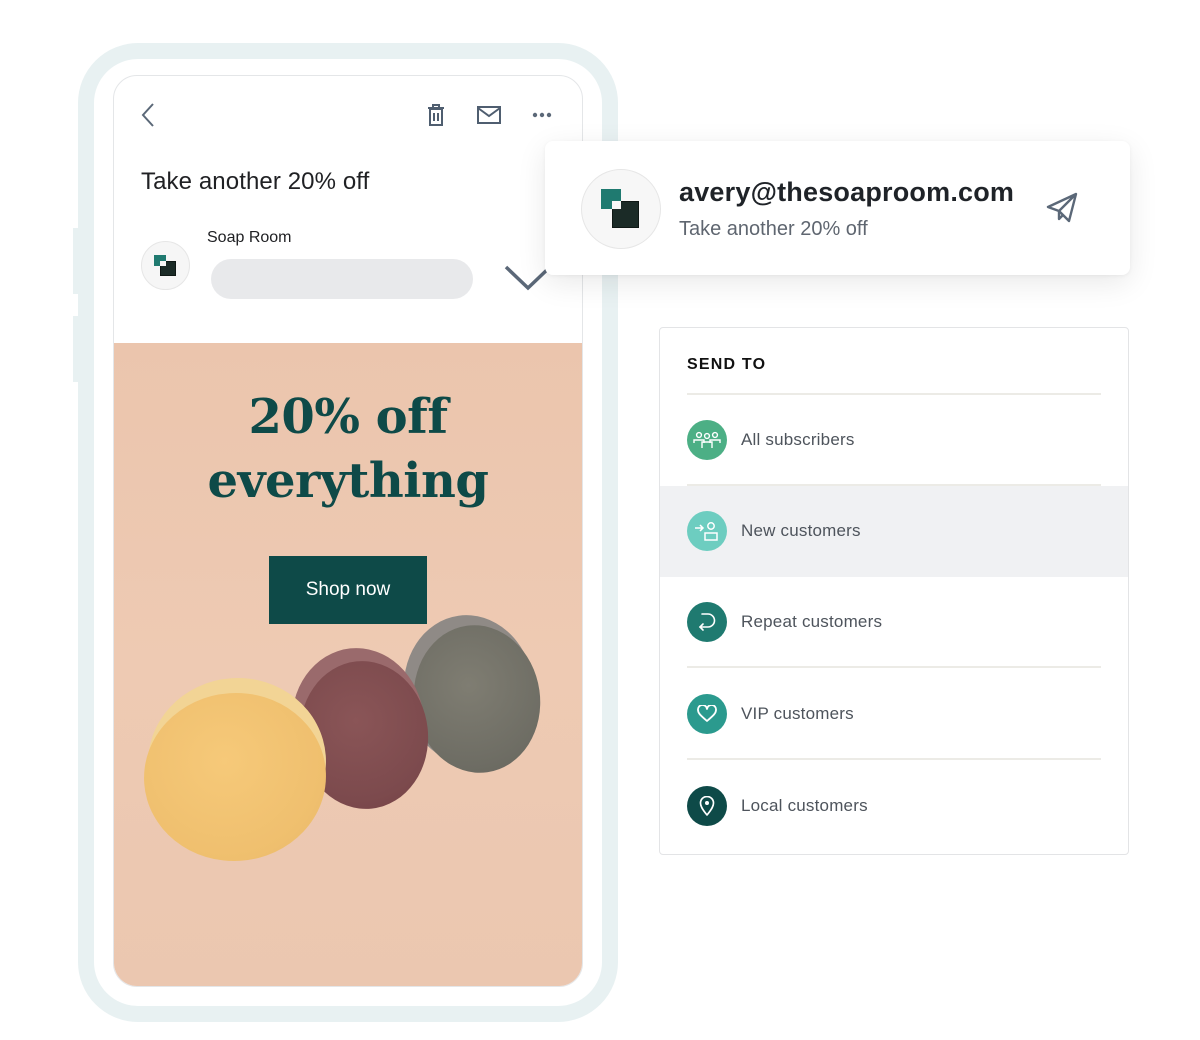 This screenshot has height=1040, width=1200. I want to click on segment-label: Repeat customers, so click(812, 621).